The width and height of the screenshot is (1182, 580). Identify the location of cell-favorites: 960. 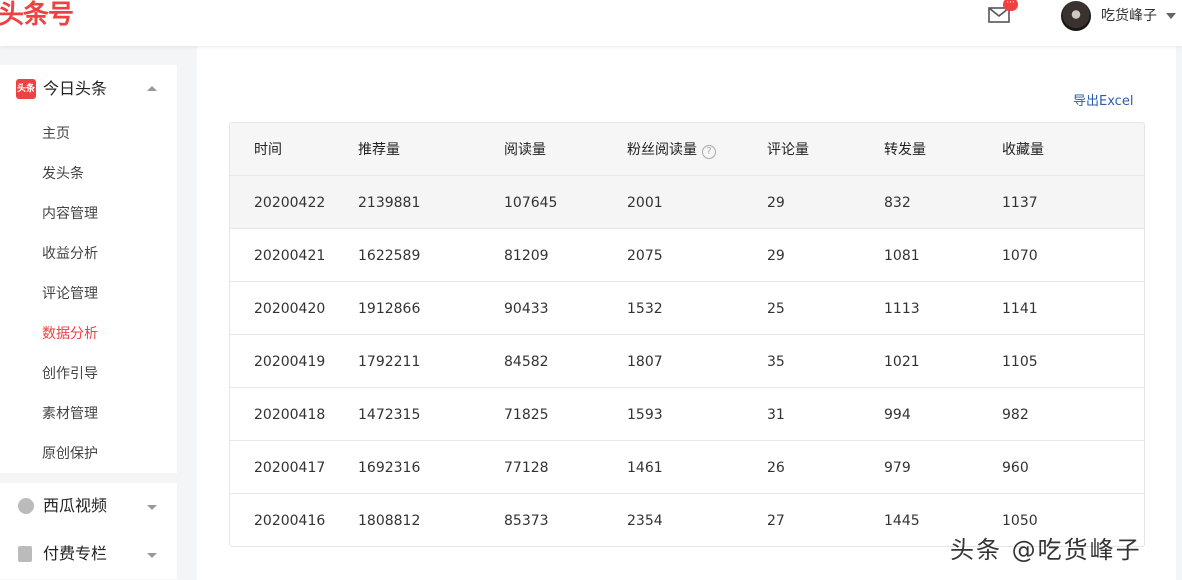
(1015, 468).